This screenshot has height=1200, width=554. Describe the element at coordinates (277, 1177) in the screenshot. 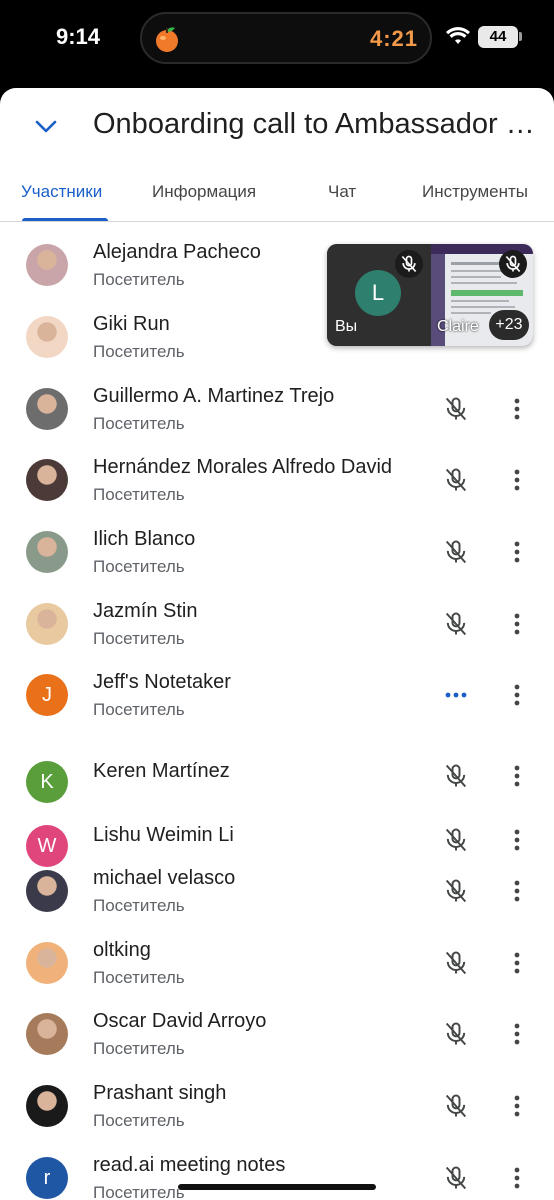

I see `participant-row: r read.ai meeting notes Посетитель` at that location.